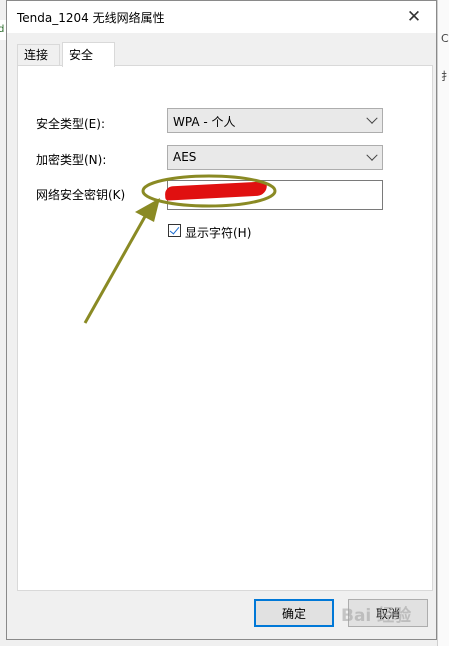  Describe the element at coordinates (88, 54) in the screenshot. I see `tab-security: 安全` at that location.